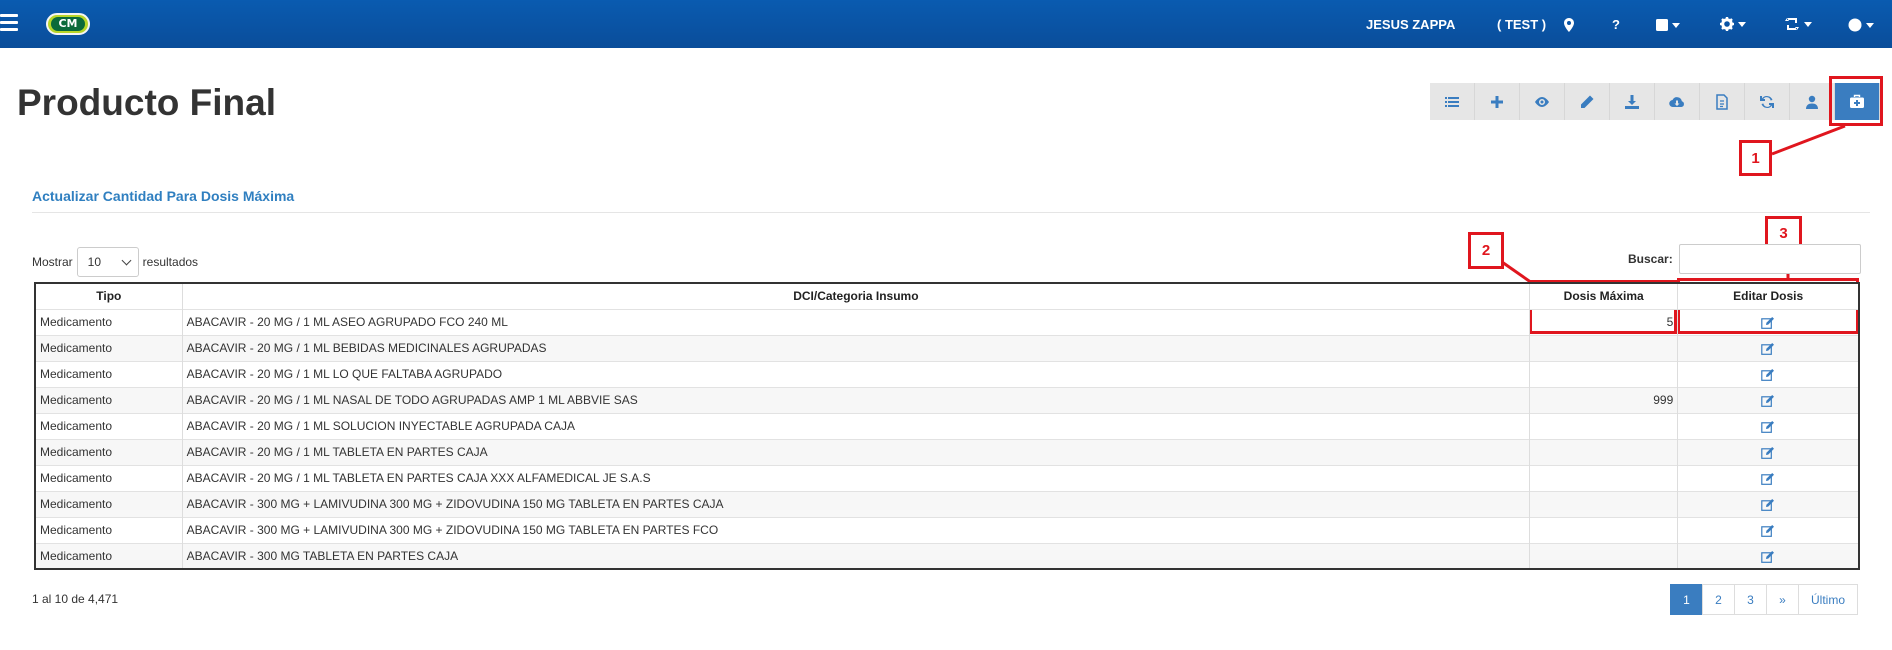  Describe the element at coordinates (856, 555) in the screenshot. I see `cell-dci: ABACAVIR - 300 MG TABLETA EN PARTES CAJA` at that location.